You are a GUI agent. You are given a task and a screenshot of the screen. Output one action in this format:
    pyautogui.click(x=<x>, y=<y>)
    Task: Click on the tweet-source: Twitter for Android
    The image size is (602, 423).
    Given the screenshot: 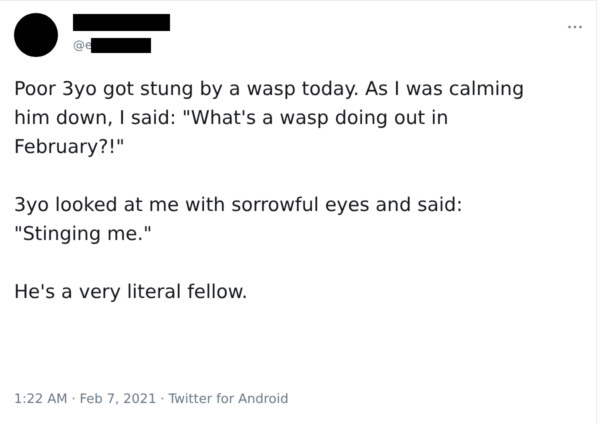 What is the action you would take?
    pyautogui.click(x=228, y=399)
    